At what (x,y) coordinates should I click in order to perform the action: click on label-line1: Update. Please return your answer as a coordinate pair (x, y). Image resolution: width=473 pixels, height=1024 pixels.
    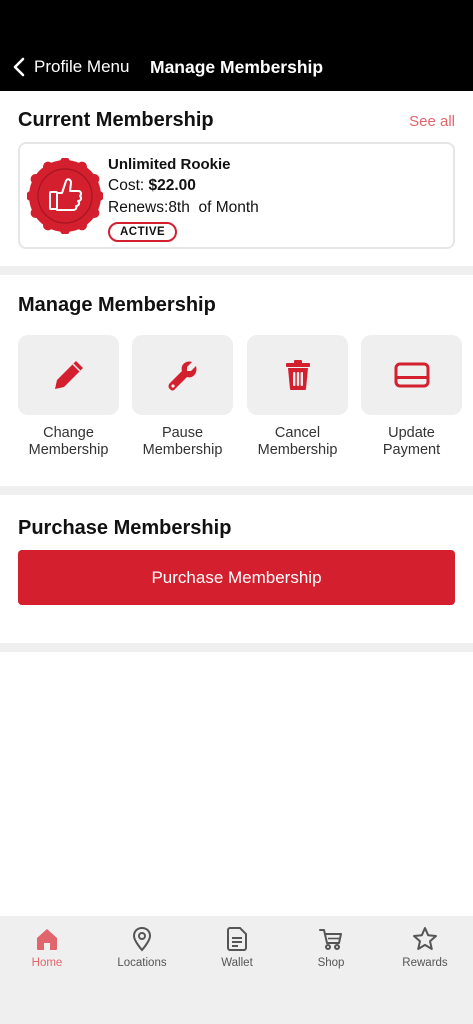
    Looking at the image, I should click on (411, 433).